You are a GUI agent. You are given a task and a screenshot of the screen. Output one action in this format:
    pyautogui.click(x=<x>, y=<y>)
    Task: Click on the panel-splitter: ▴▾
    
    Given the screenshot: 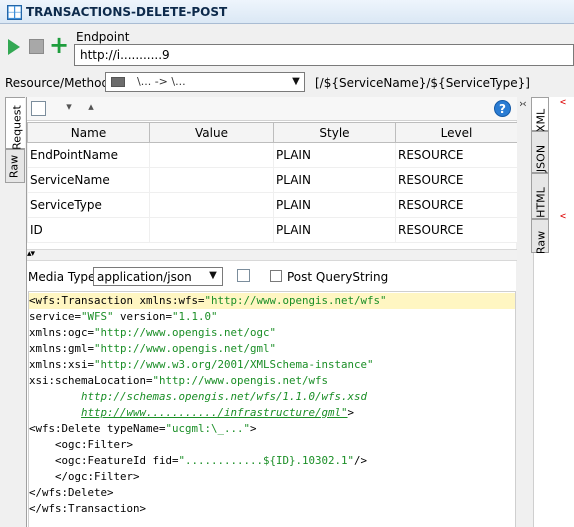 What is the action you would take?
    pyautogui.click(x=272, y=255)
    